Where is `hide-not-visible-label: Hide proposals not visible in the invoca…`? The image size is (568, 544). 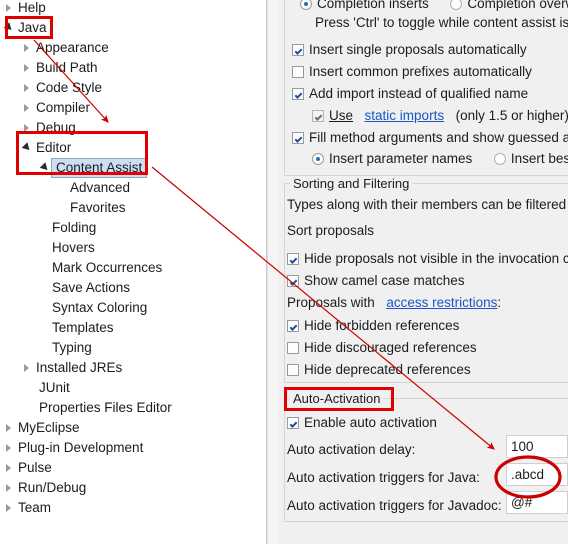 hide-not-visible-label: Hide proposals not visible in the invoca… is located at coordinates (436, 258).